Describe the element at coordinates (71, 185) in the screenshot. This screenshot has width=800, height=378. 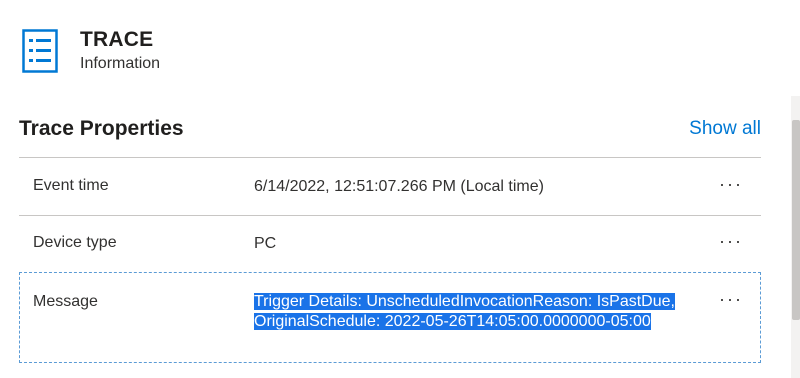
I see `property-label: Event time` at that location.